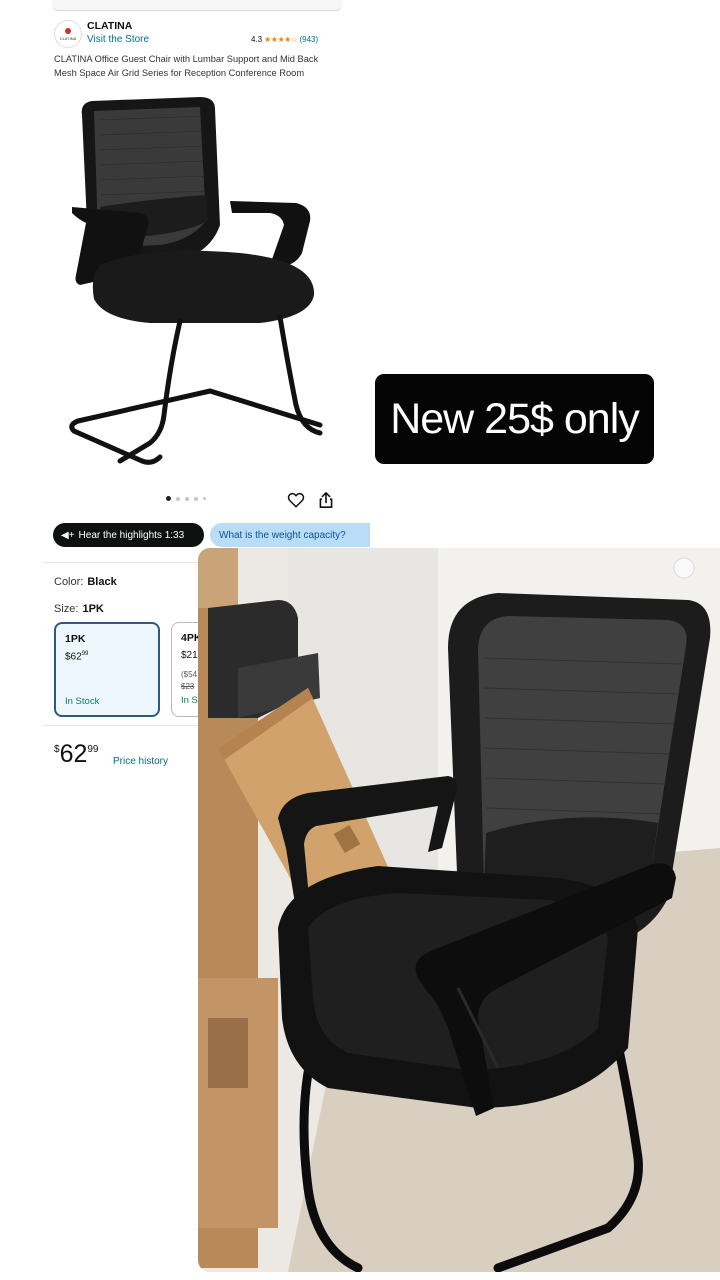 Image resolution: width=720 pixels, height=1280 pixels. I want to click on speaker-icon: ◀+, so click(68, 535).